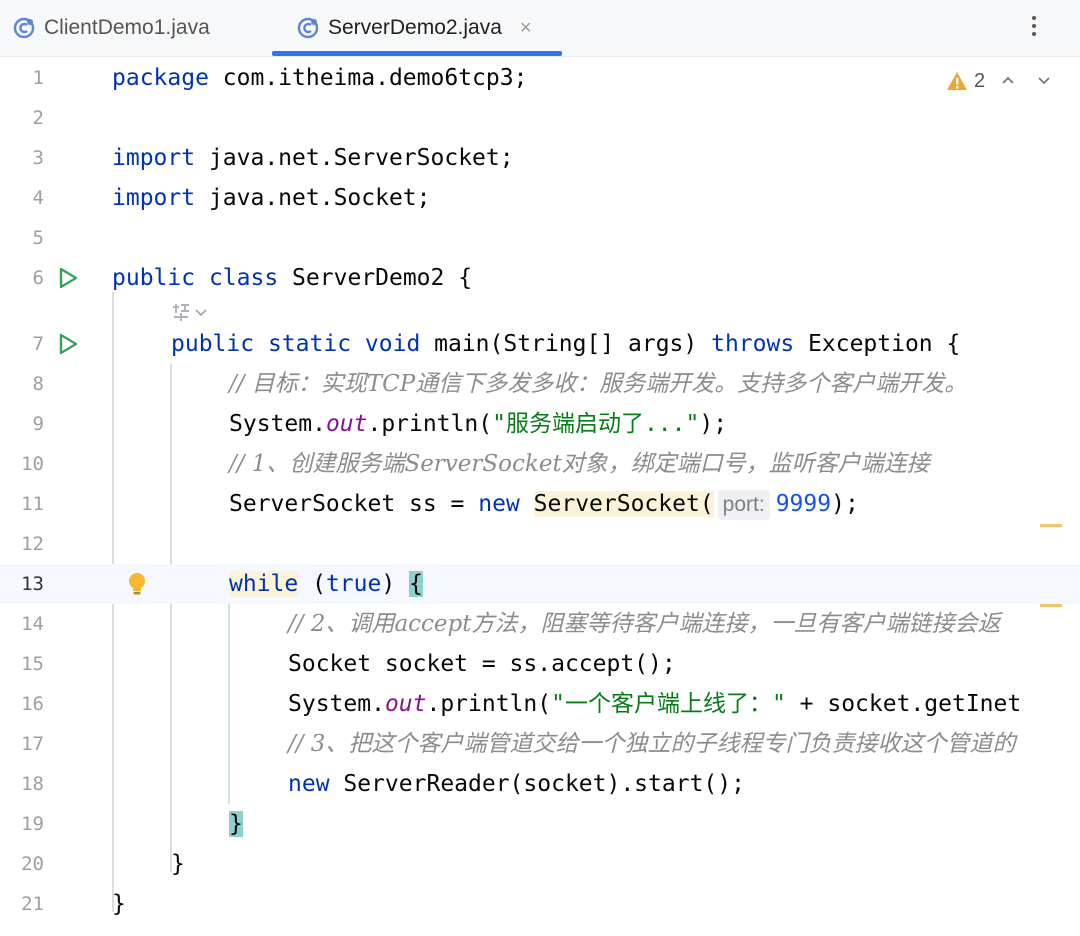  What do you see at coordinates (540, 584) in the screenshot?
I see `code-line-13: 13 while (true) {` at bounding box center [540, 584].